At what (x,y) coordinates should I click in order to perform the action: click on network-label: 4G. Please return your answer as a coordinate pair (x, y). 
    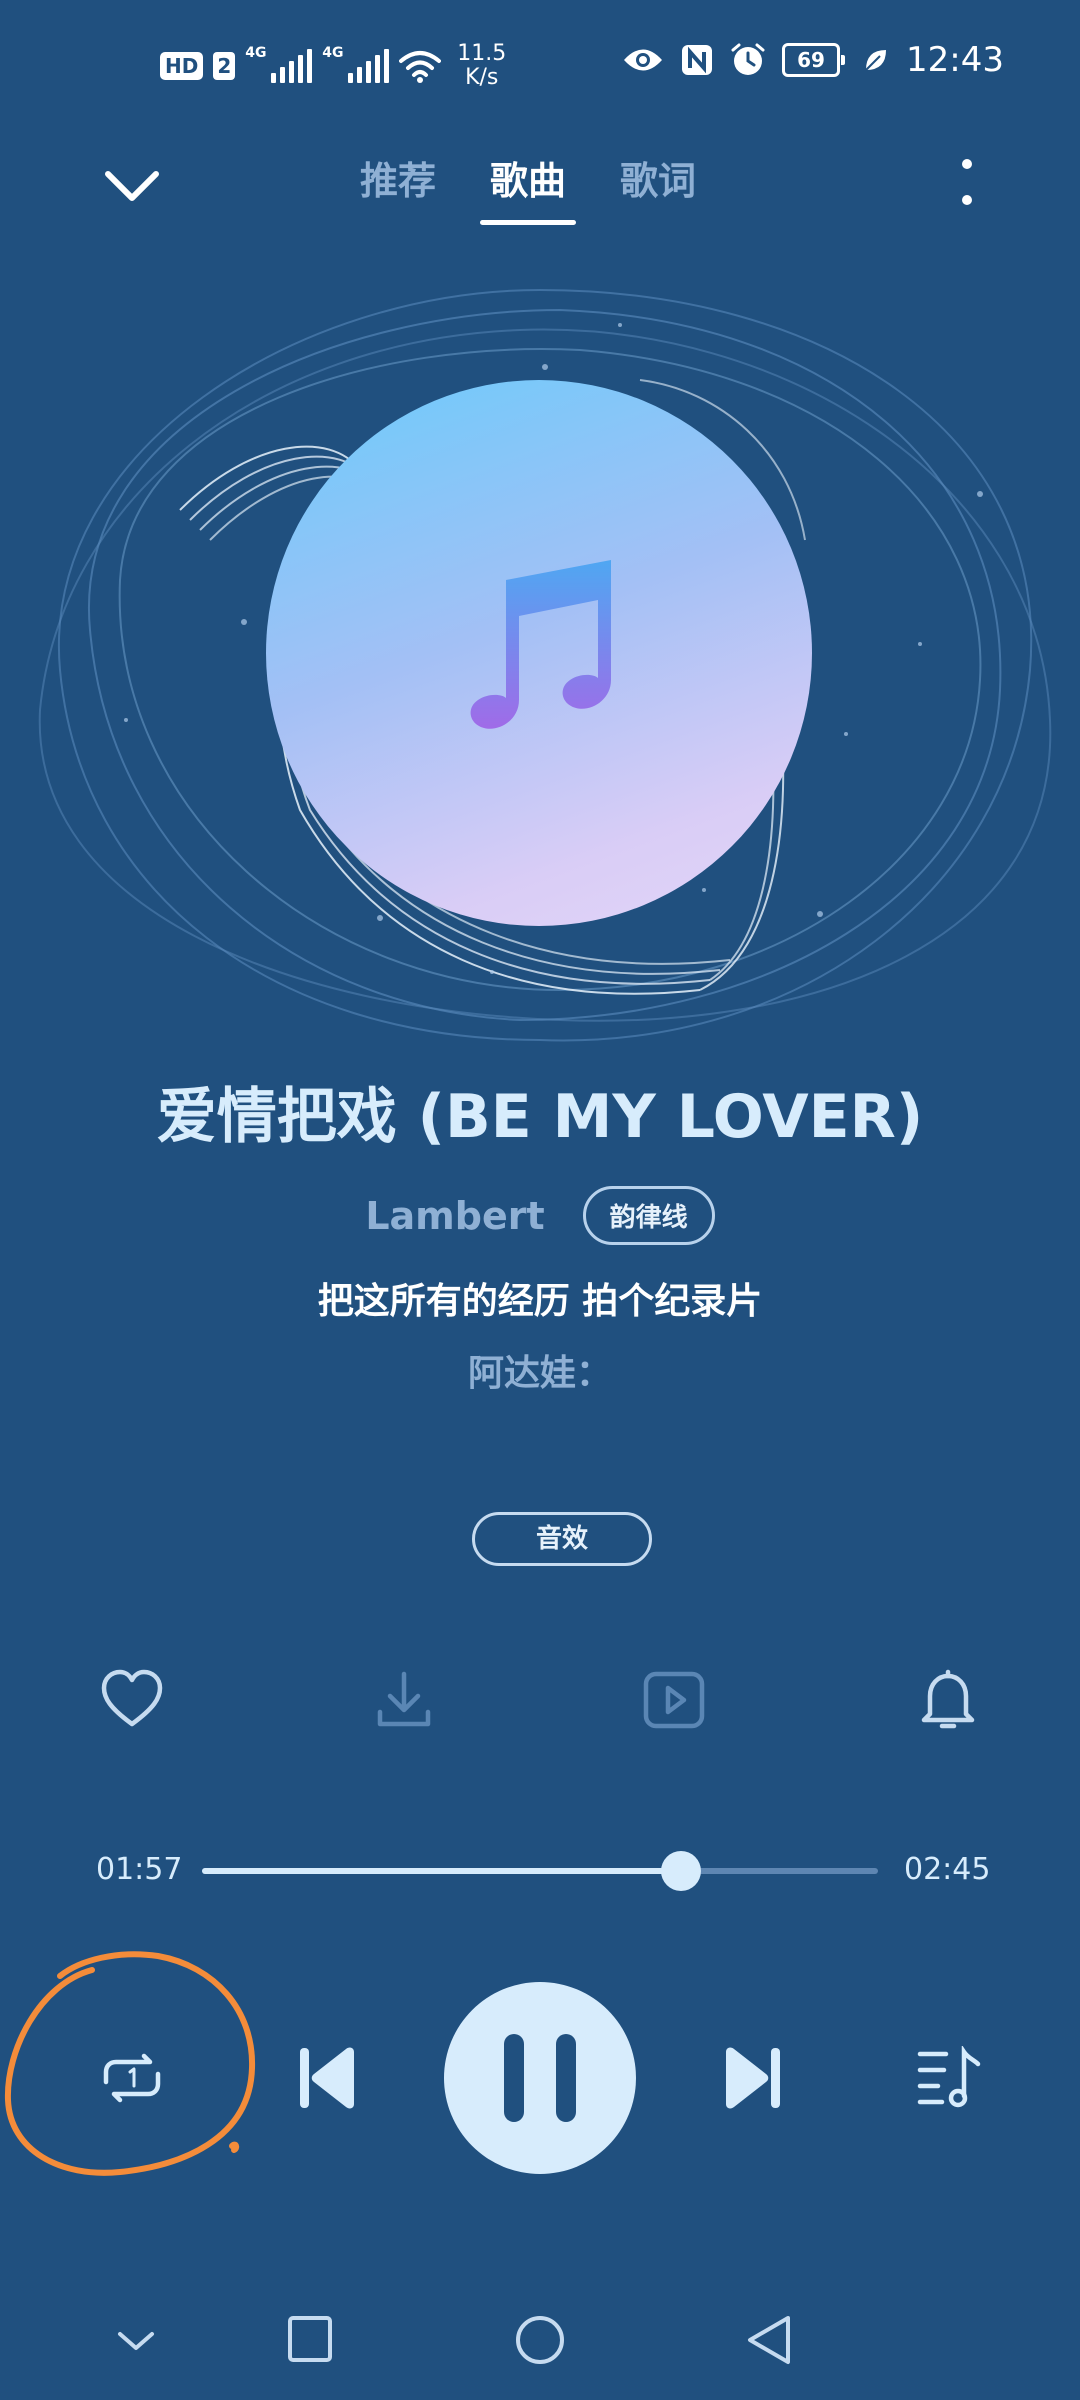
    Looking at the image, I should click on (256, 53).